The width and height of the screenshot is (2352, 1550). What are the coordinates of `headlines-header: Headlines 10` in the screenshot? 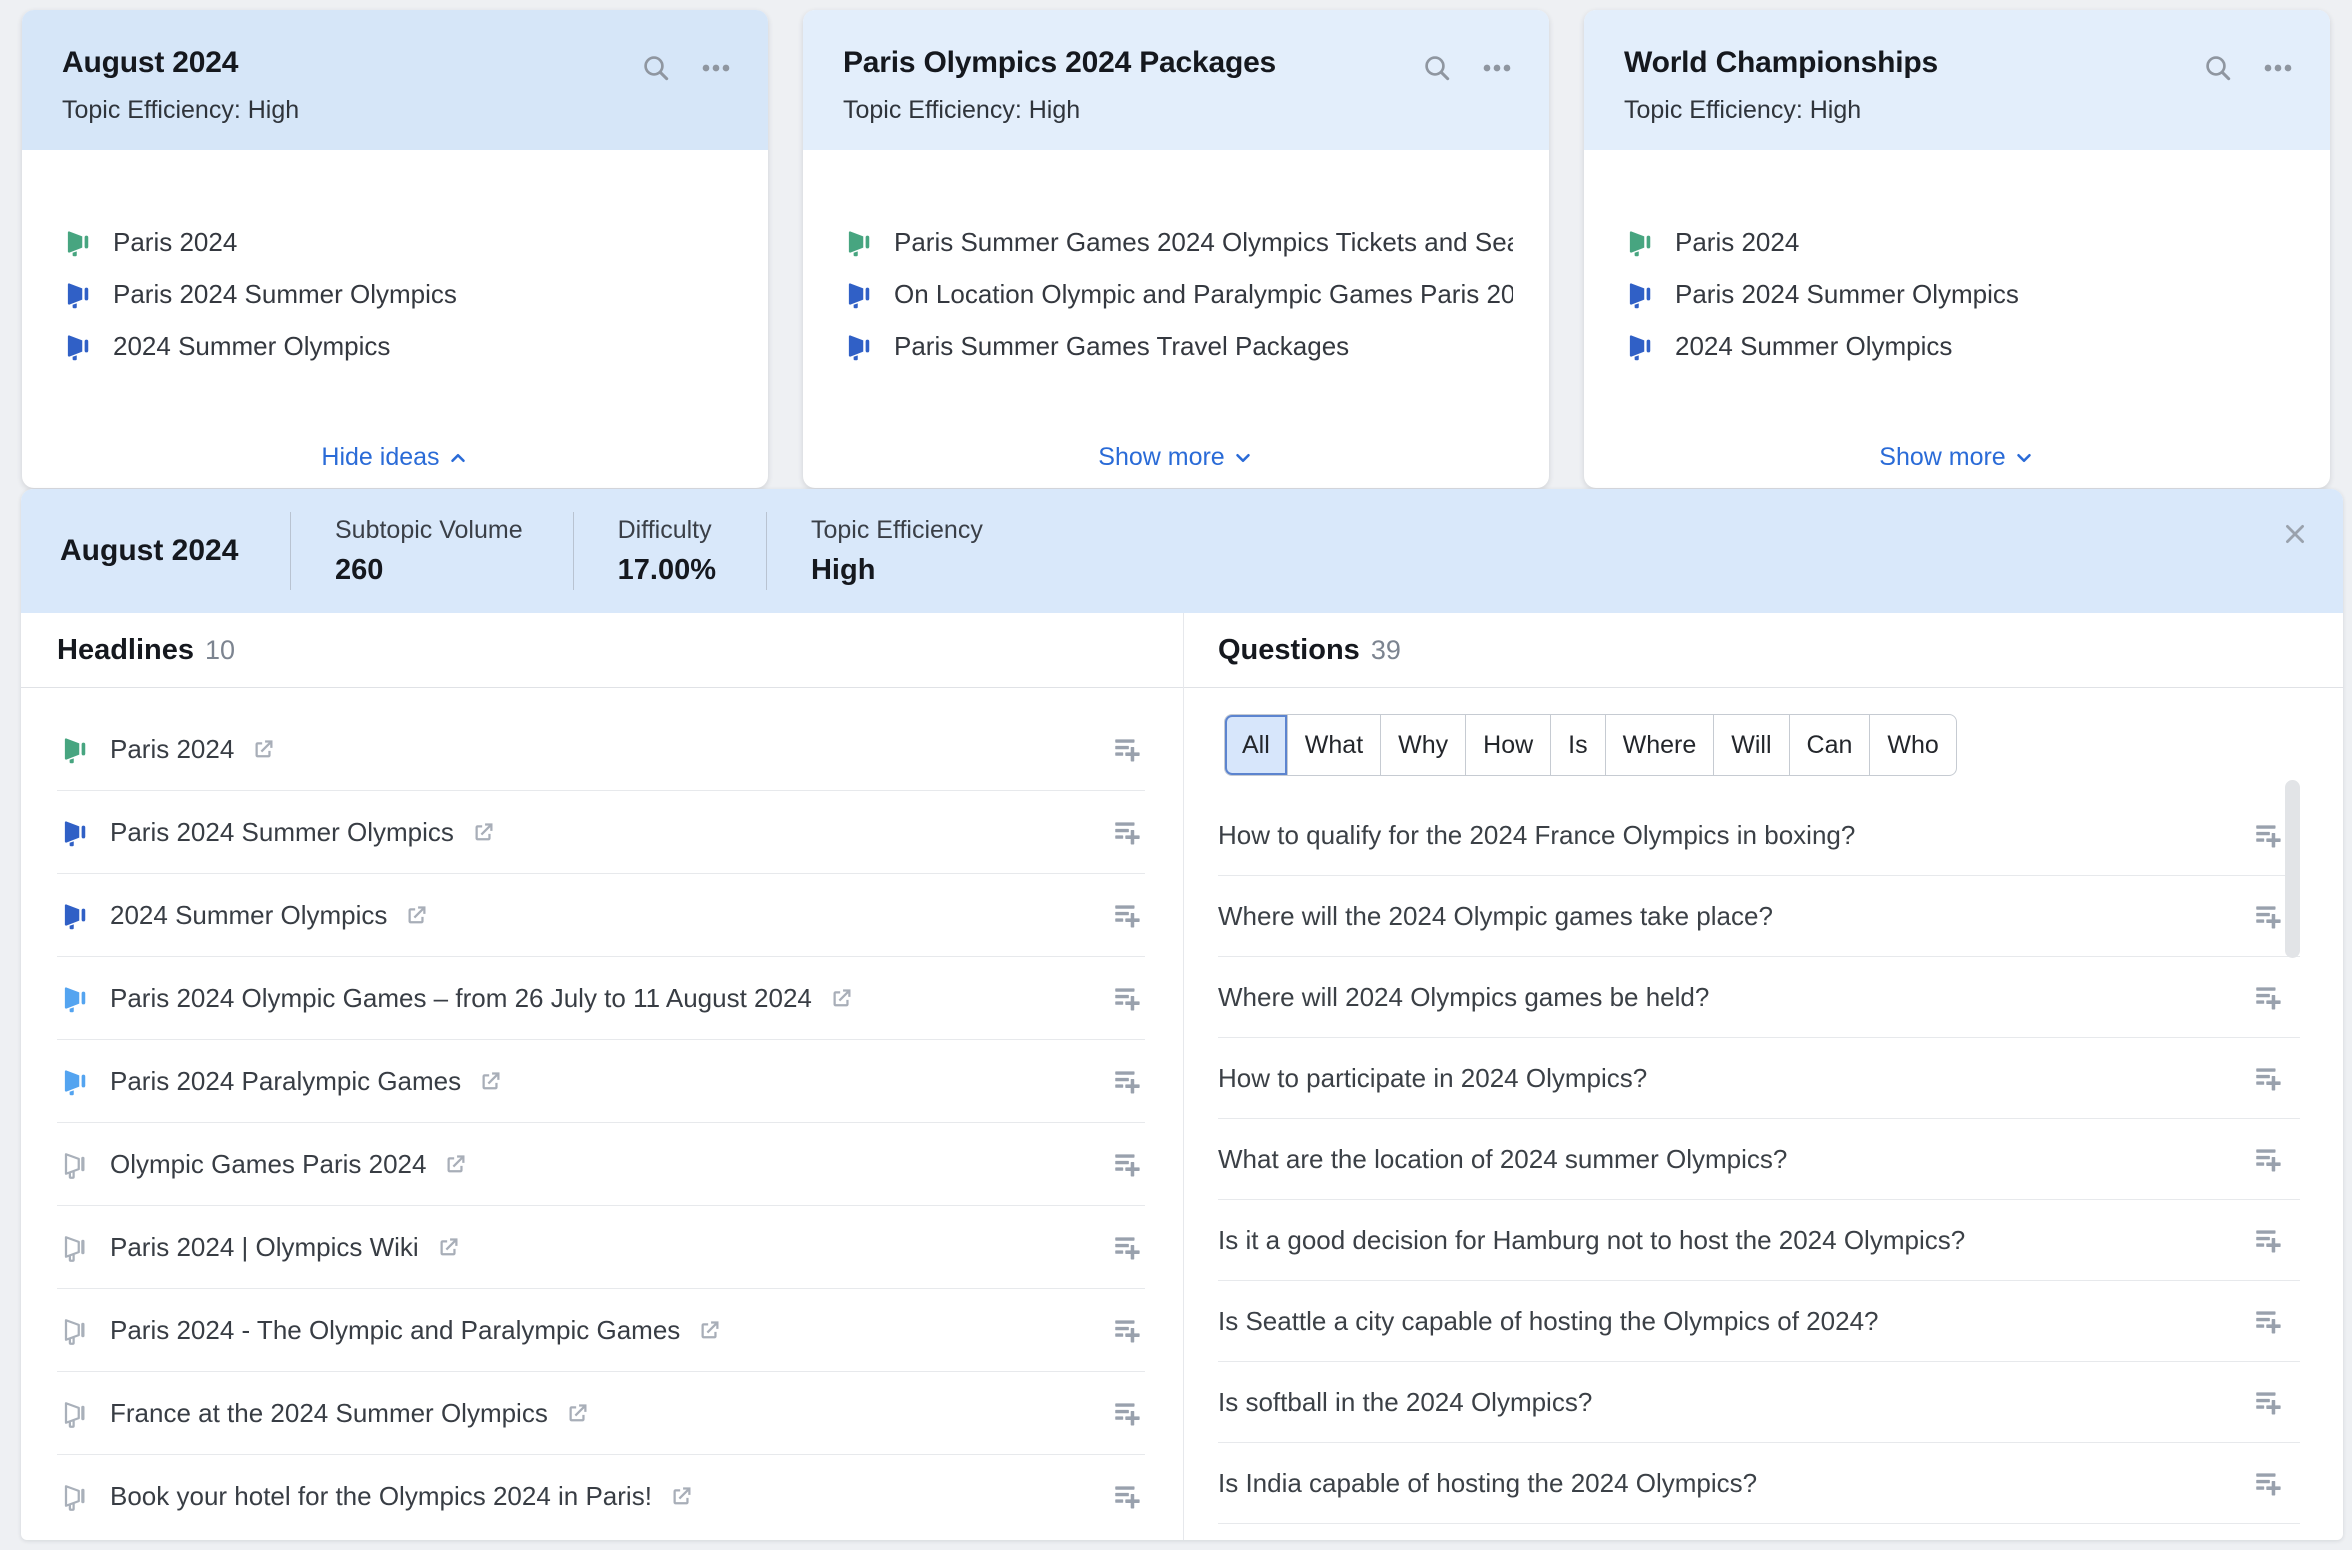 It's located at (602, 650).